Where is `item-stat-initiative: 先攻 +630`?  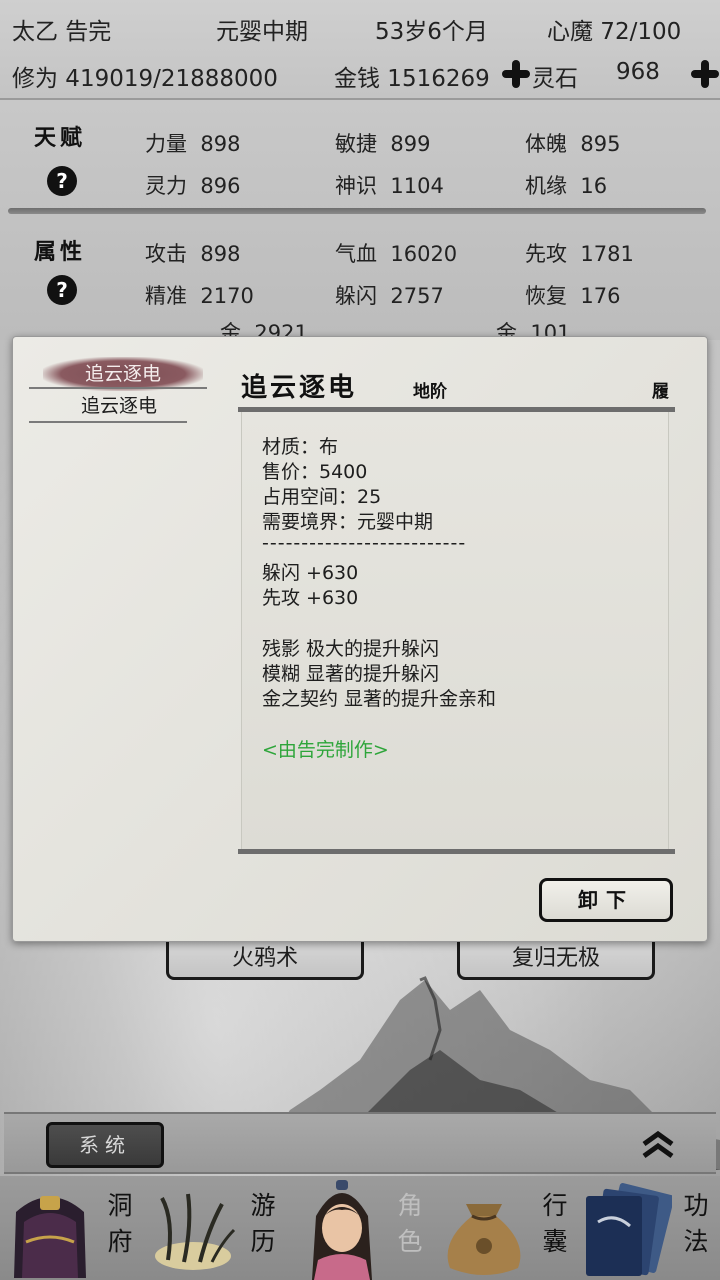
item-stat-initiative: 先攻 +630 is located at coordinates (310, 598).